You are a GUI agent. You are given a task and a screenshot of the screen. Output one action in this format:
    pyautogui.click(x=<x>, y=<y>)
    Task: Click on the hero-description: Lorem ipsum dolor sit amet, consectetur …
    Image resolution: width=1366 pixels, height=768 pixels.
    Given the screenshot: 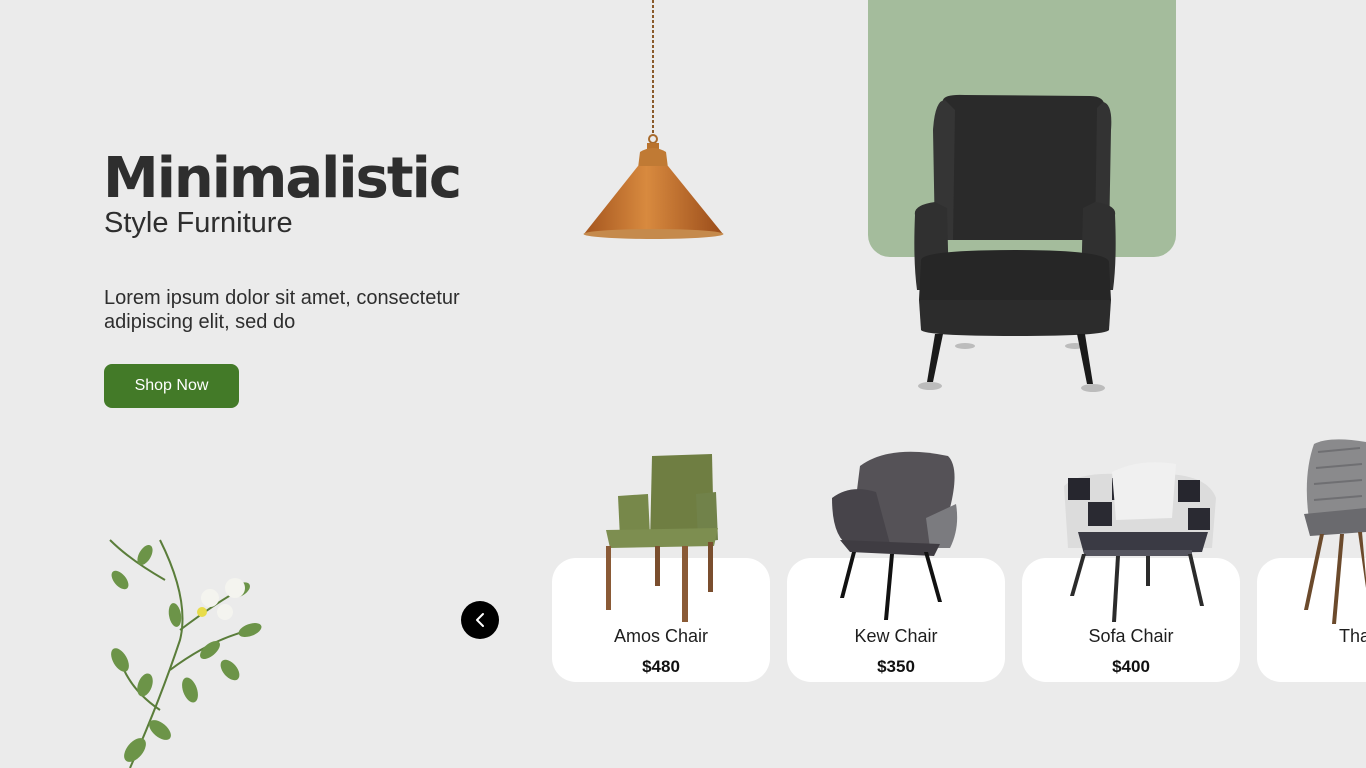 What is the action you would take?
    pyautogui.click(x=282, y=310)
    